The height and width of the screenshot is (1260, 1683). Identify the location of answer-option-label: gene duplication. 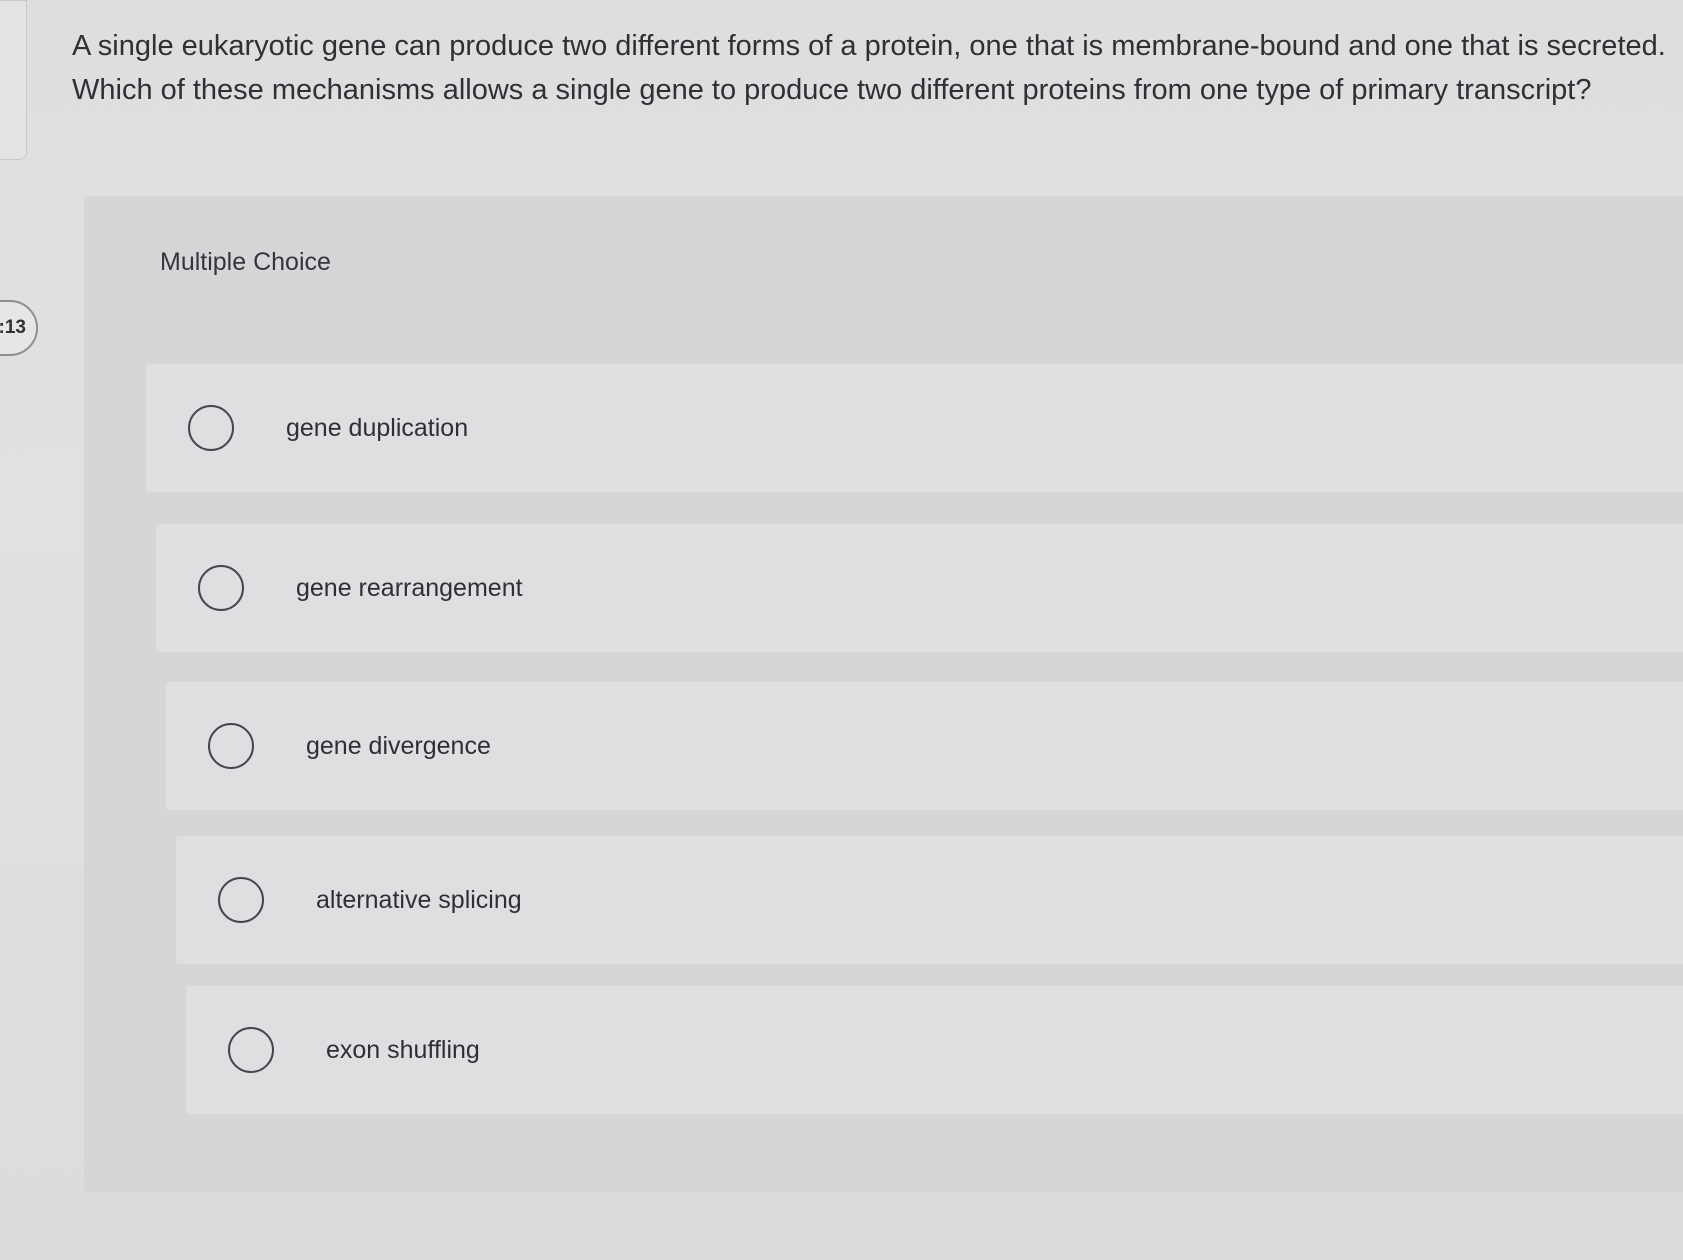
(377, 427).